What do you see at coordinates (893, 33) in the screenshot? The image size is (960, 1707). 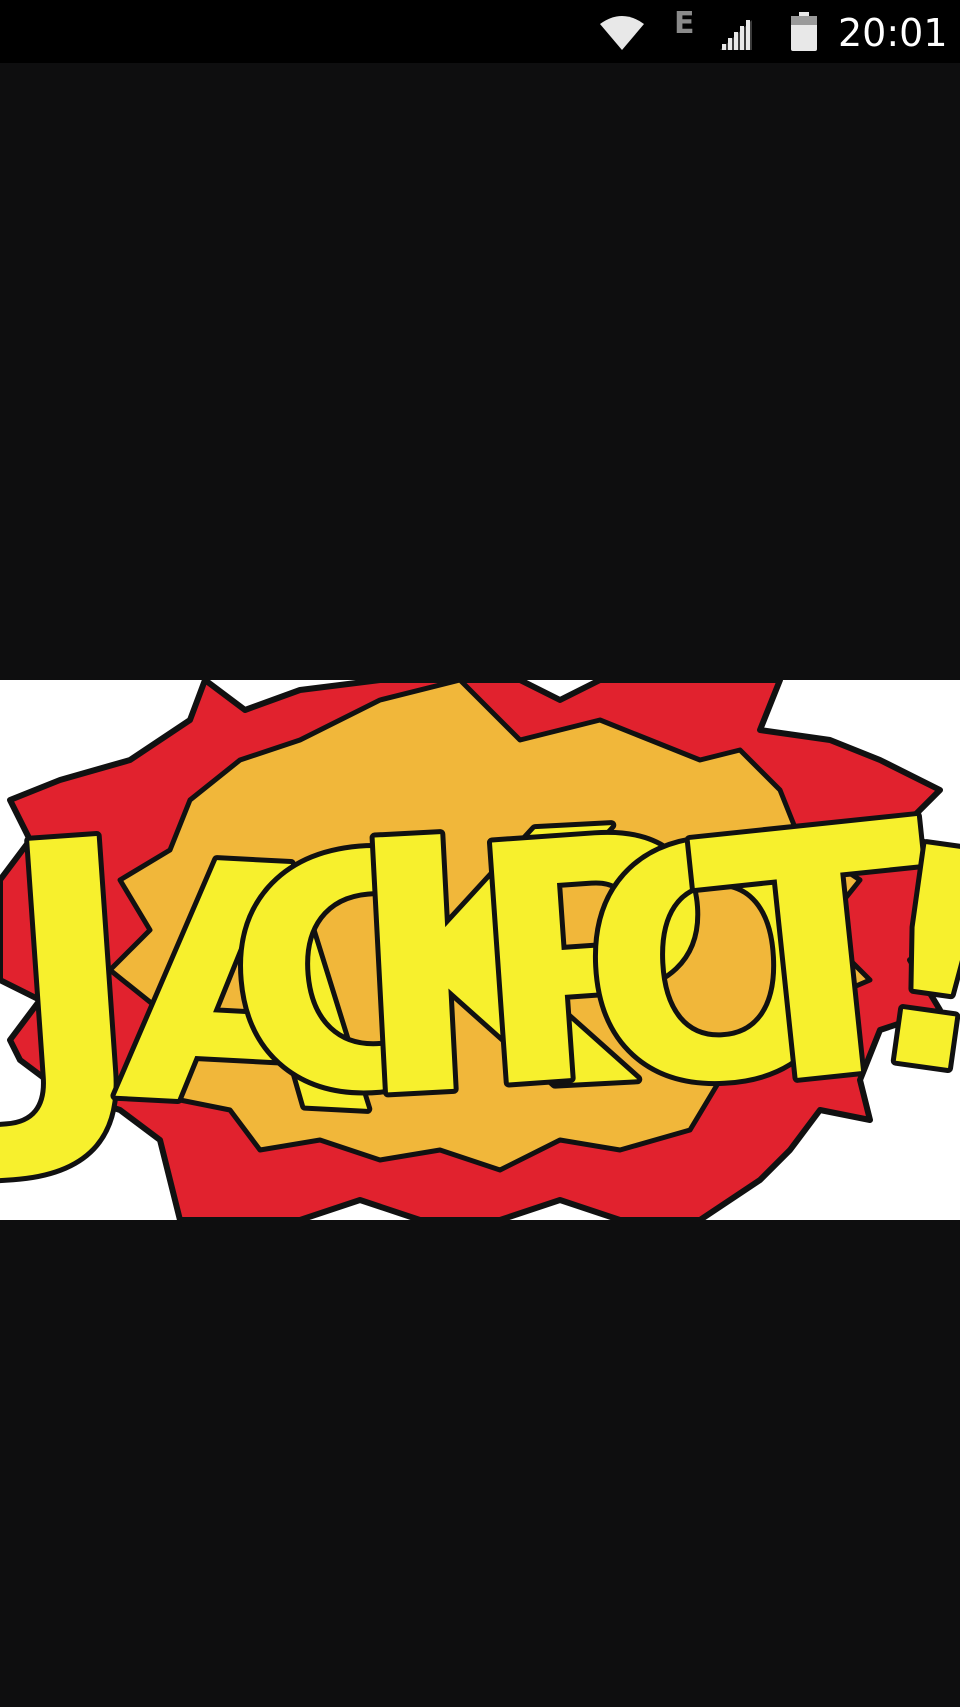 I see `status-bar-clock: 20:01` at bounding box center [893, 33].